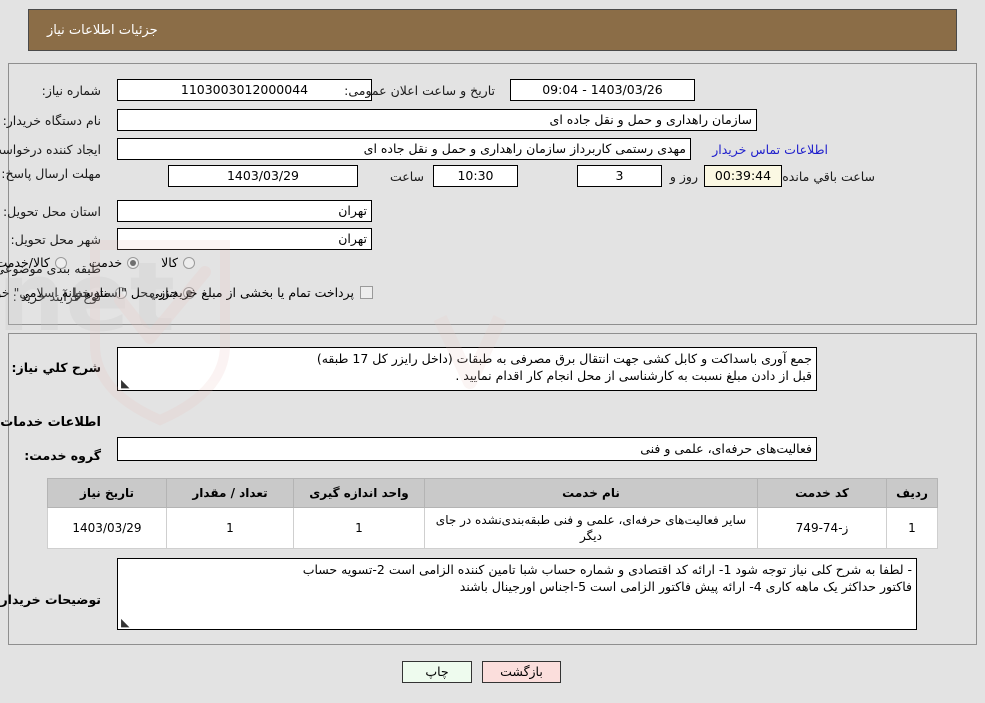 This screenshot has width=985, height=703. I want to click on back-button: بازگشت, so click(521, 672).